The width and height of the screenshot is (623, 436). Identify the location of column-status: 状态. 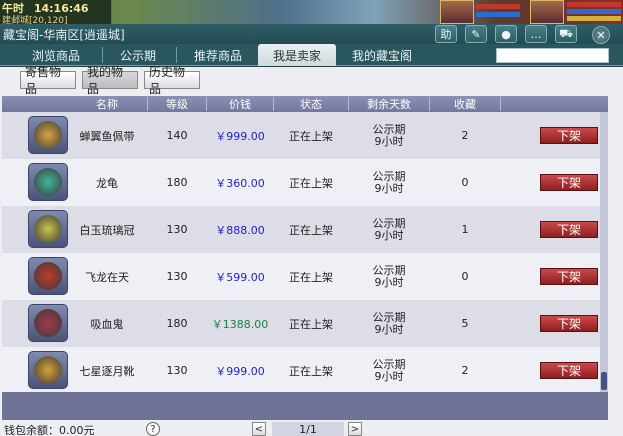
(311, 104).